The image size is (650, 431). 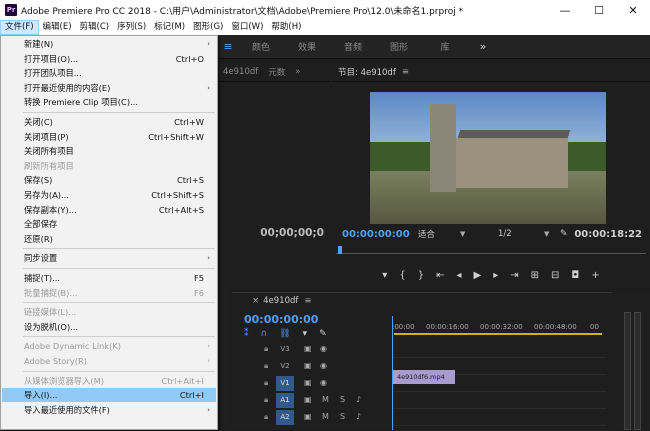 I want to click on workspace-effects: 效果, so click(x=307, y=46).